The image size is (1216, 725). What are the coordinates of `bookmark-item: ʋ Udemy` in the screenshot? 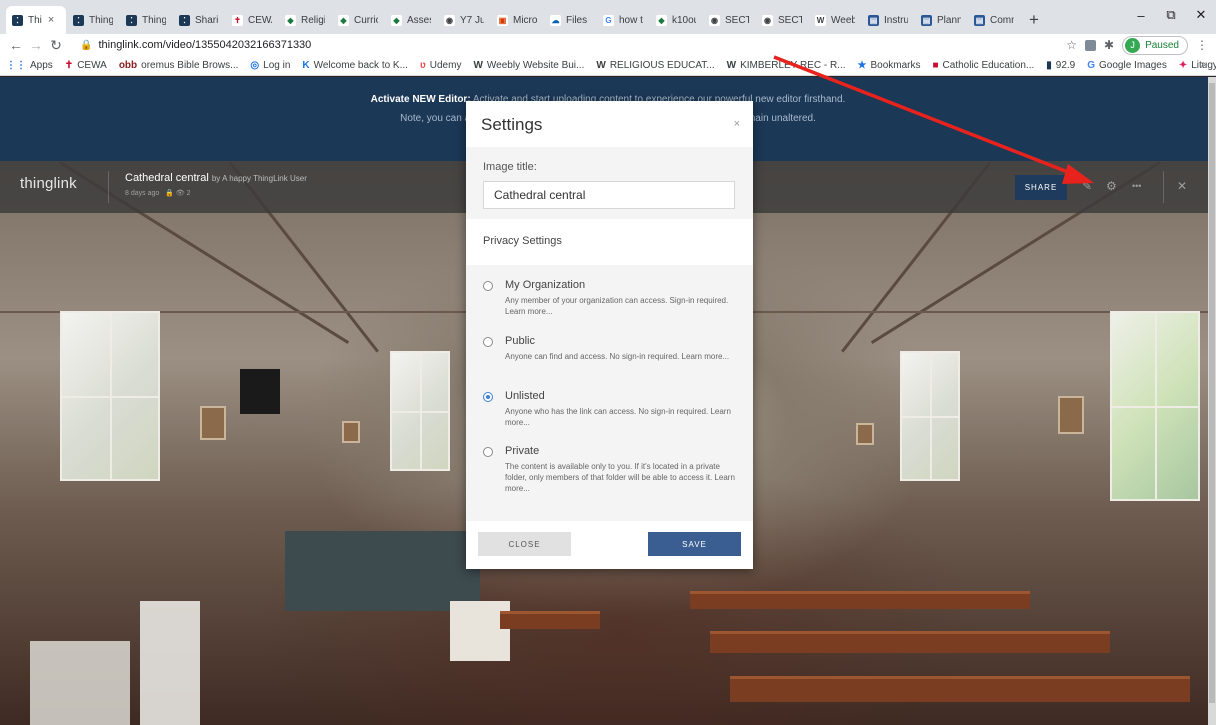 It's located at (441, 65).